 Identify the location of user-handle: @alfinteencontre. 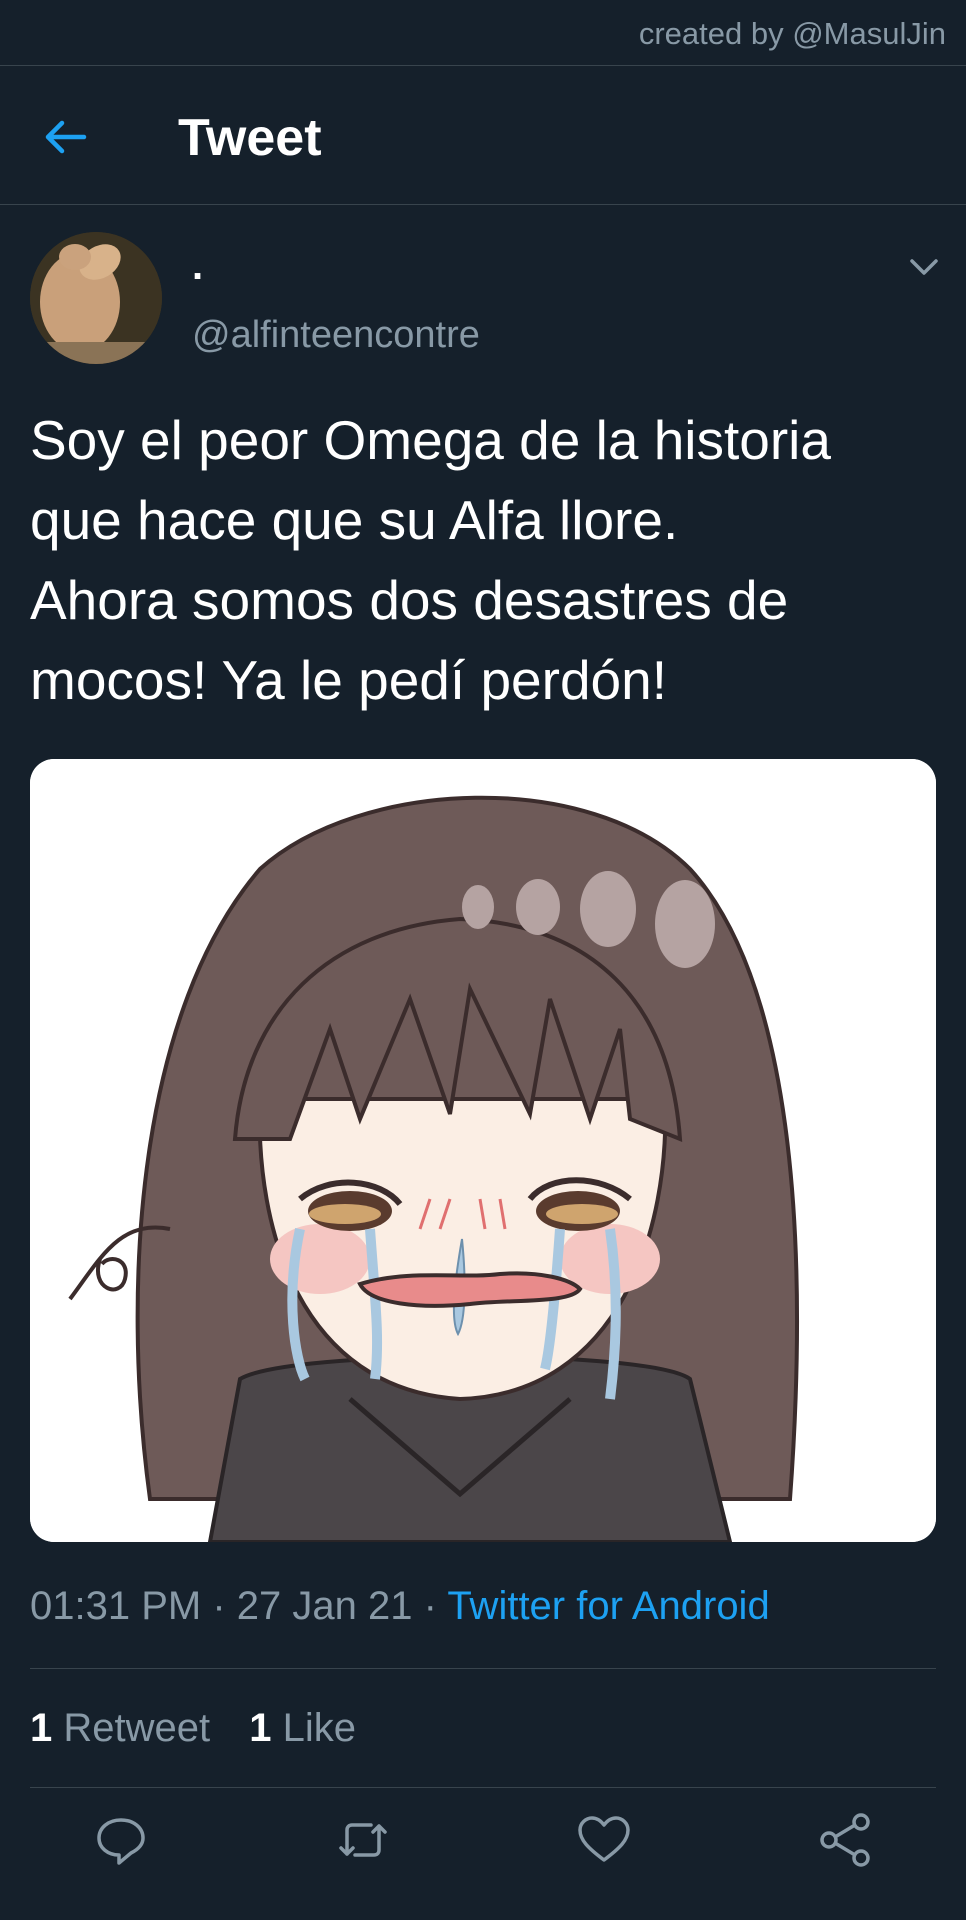
(336, 335).